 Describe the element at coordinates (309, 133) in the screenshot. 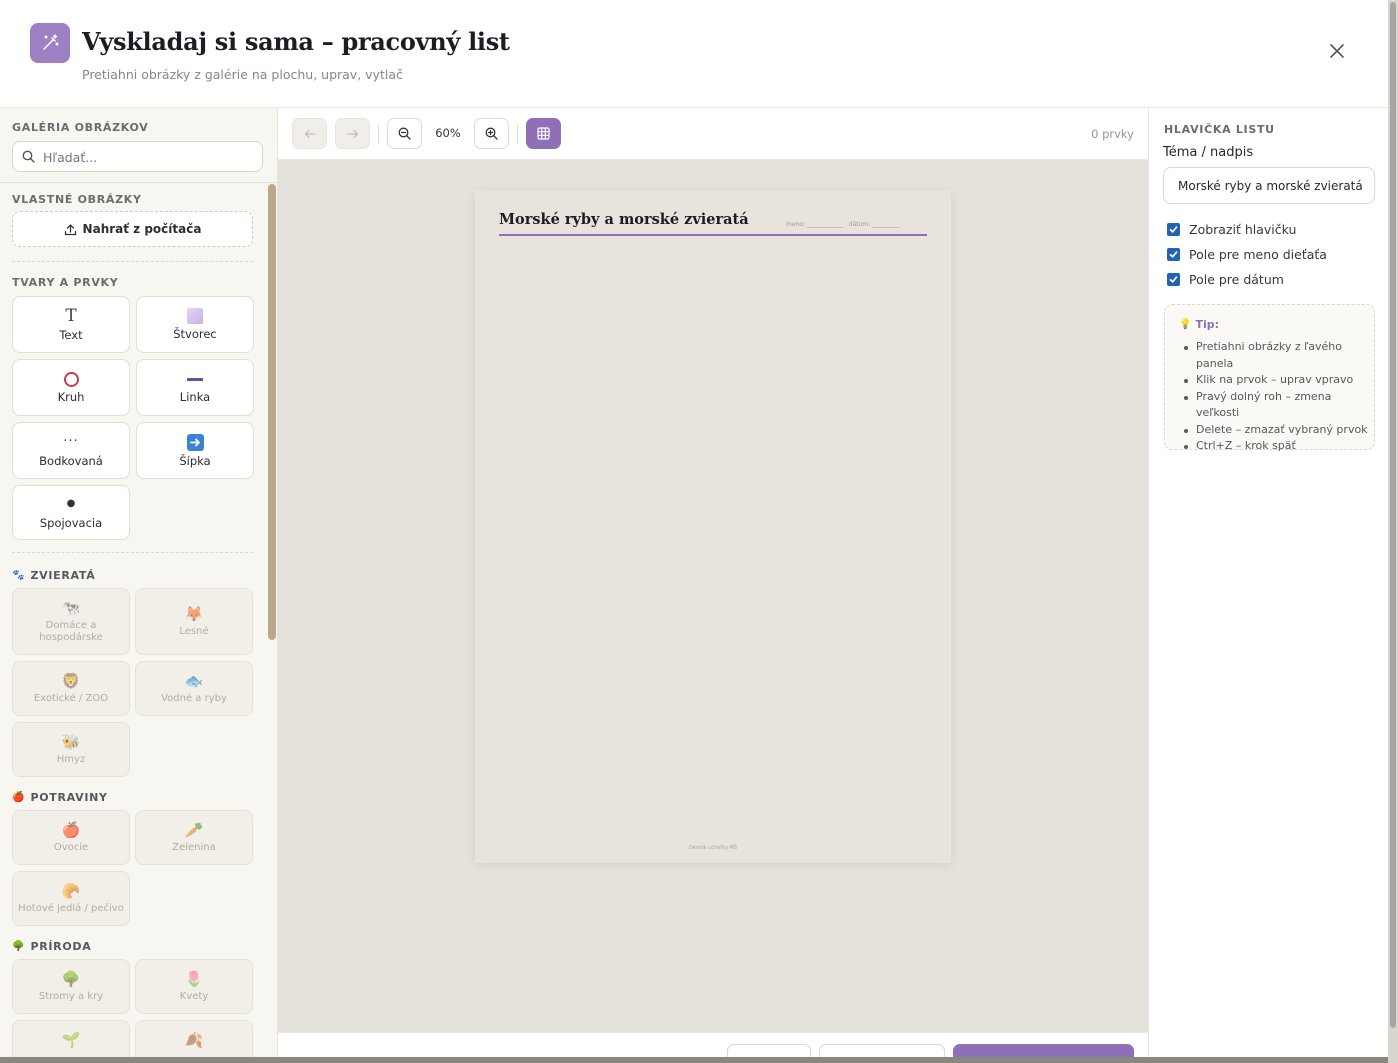

I see `undo-button` at that location.